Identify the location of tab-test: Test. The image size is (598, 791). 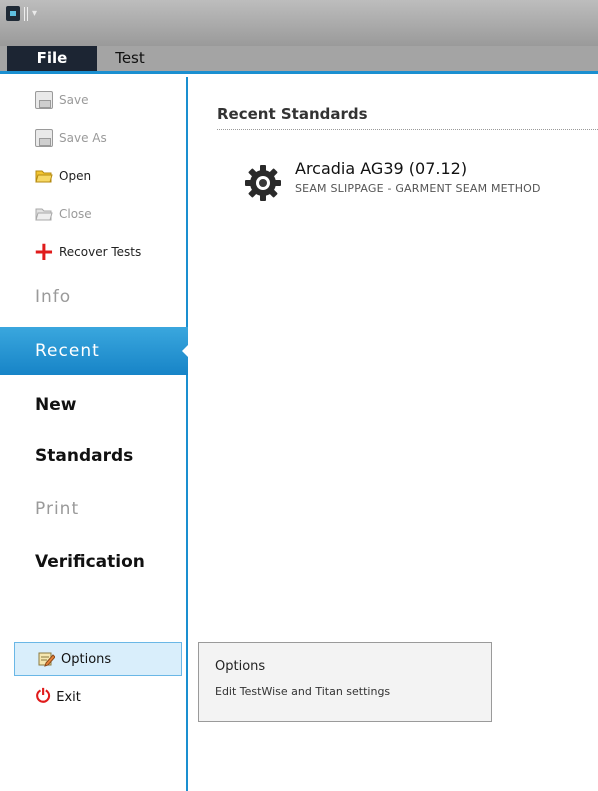
(130, 58).